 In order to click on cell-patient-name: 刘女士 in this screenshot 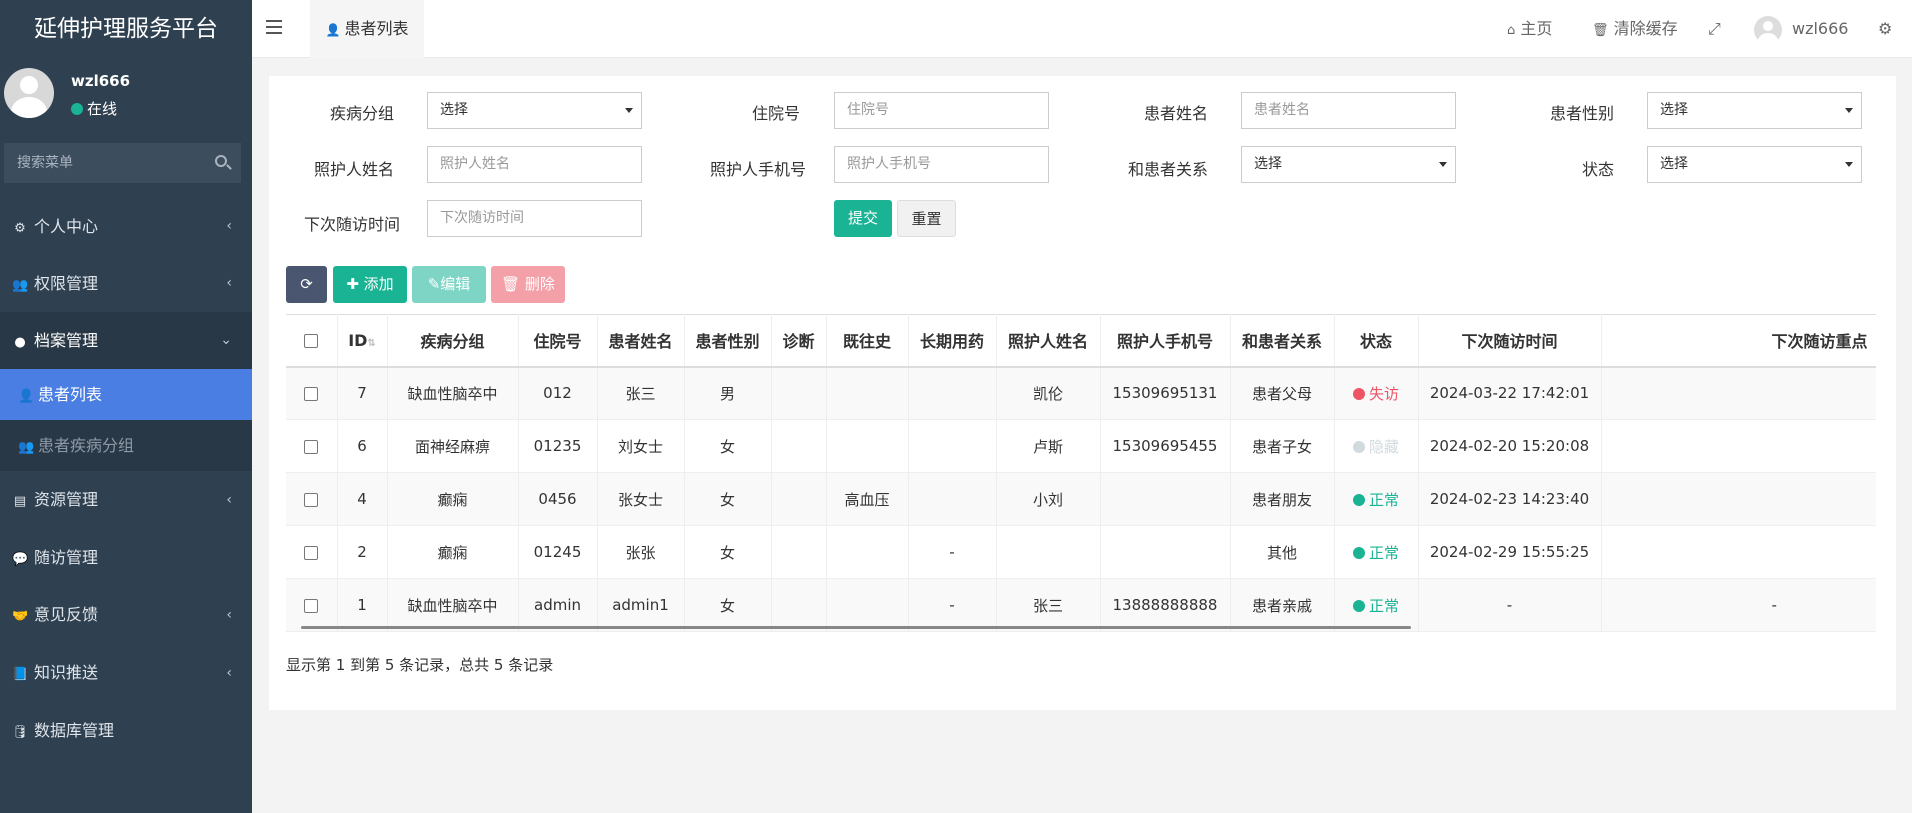, I will do `click(641, 446)`.